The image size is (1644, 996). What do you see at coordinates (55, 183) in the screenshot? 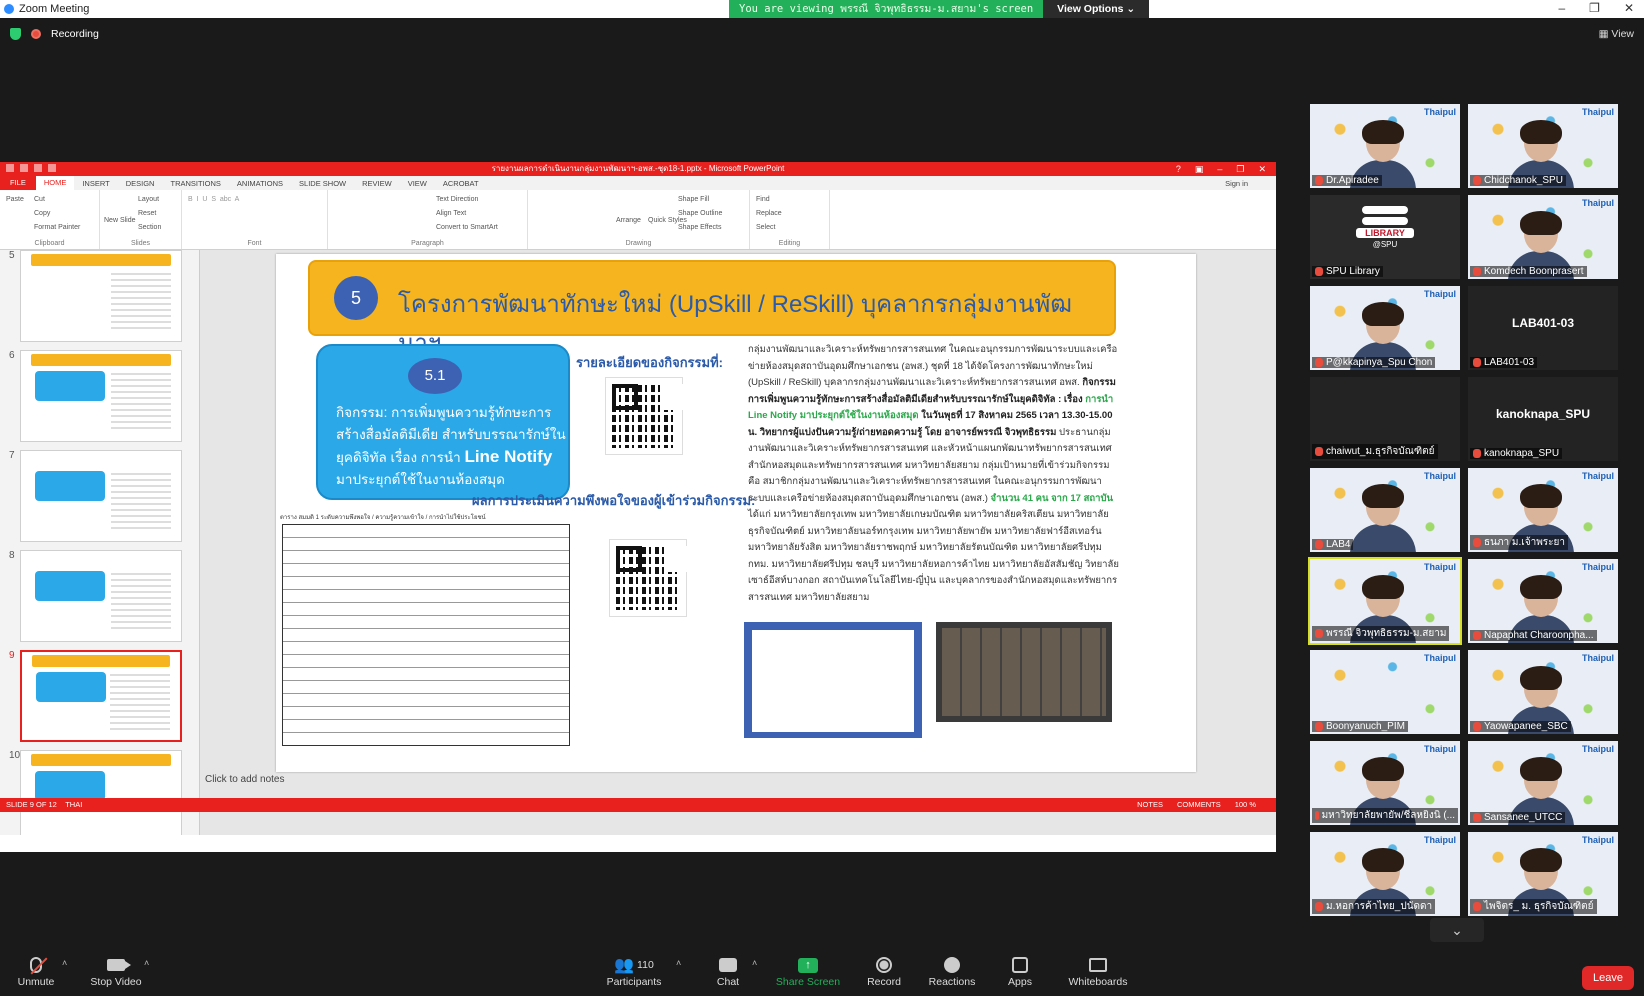
I see `tab-home: HOME` at bounding box center [55, 183].